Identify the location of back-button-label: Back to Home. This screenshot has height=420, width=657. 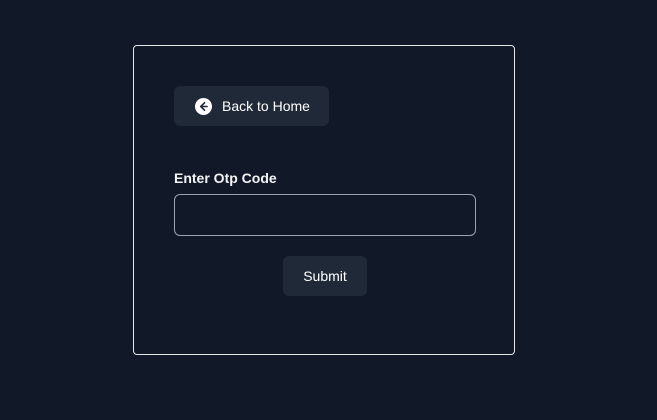
(266, 106).